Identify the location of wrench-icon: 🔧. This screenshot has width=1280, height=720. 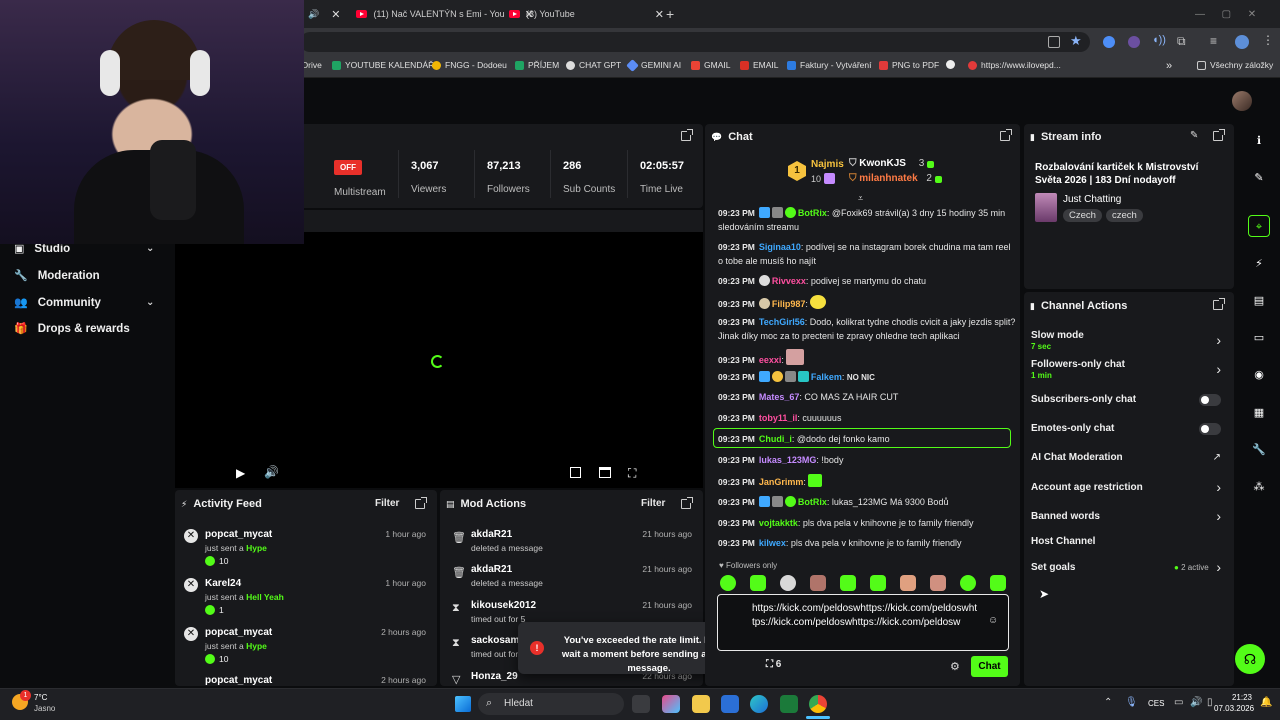
(1259, 450).